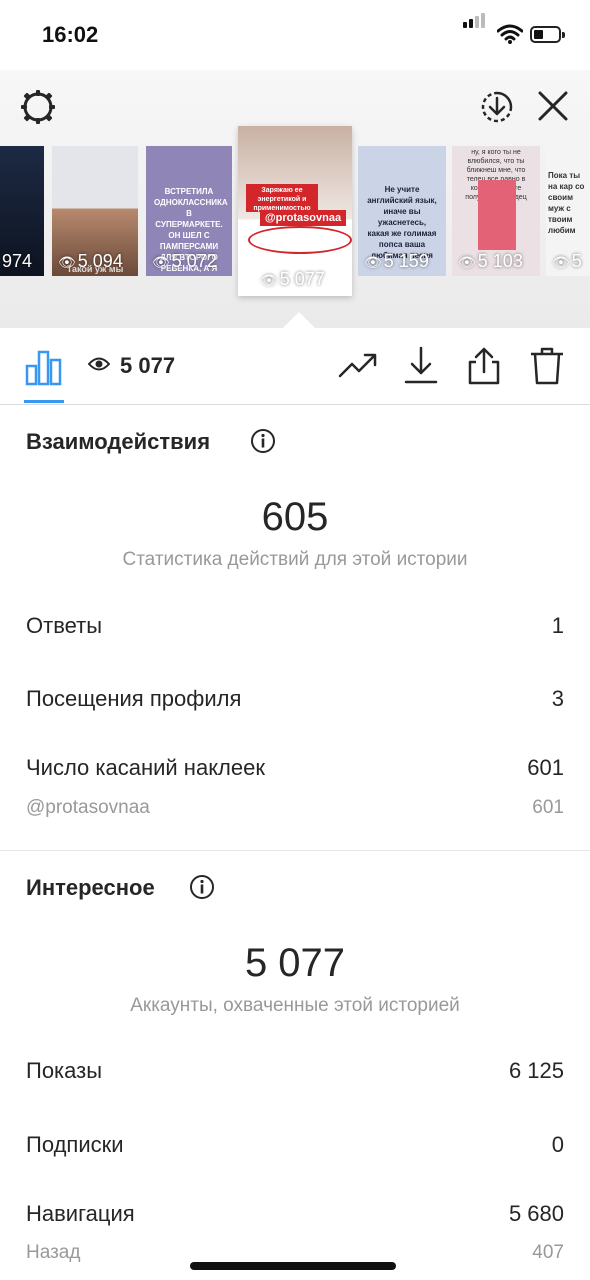  What do you see at coordinates (293, 1266) in the screenshot?
I see `home-indicator` at bounding box center [293, 1266].